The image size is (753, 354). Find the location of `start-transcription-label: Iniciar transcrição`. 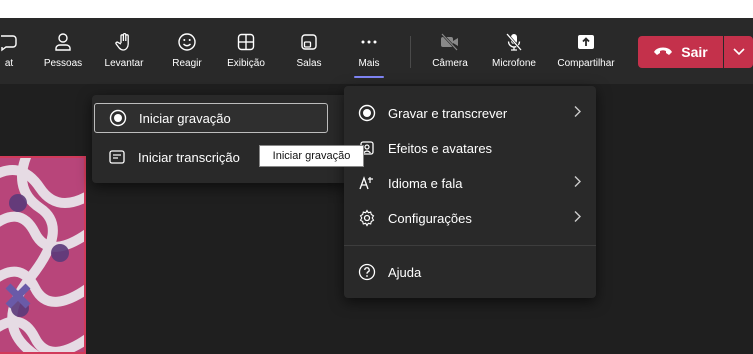

start-transcription-label: Iniciar transcrição is located at coordinates (189, 157).